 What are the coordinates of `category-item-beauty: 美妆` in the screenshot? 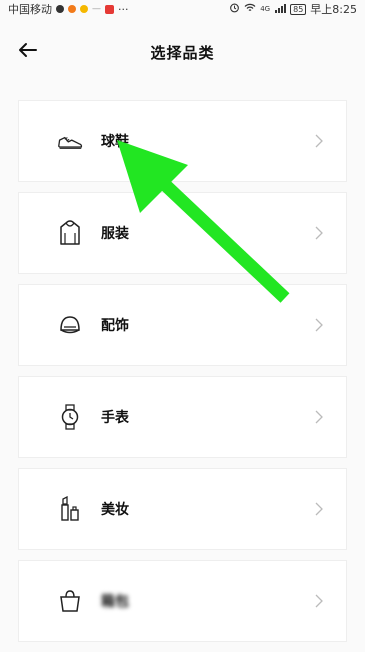 It's located at (182, 509).